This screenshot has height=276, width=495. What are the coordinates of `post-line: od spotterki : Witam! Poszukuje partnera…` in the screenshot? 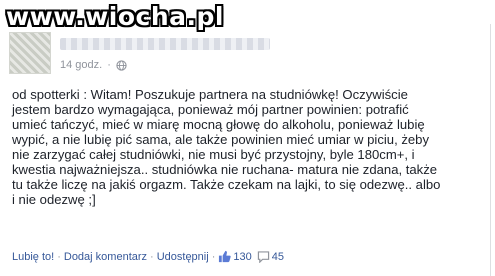 It's located at (210, 94).